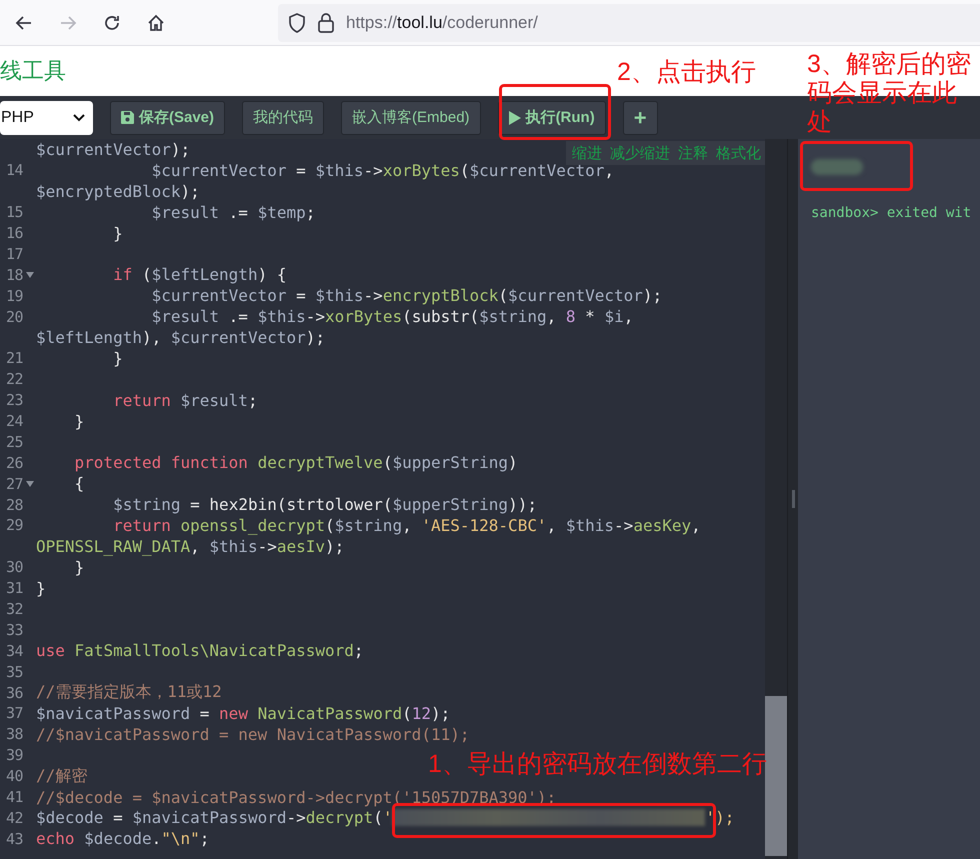 The image size is (980, 859). Describe the element at coordinates (13, 629) in the screenshot. I see `line-number: 33` at that location.